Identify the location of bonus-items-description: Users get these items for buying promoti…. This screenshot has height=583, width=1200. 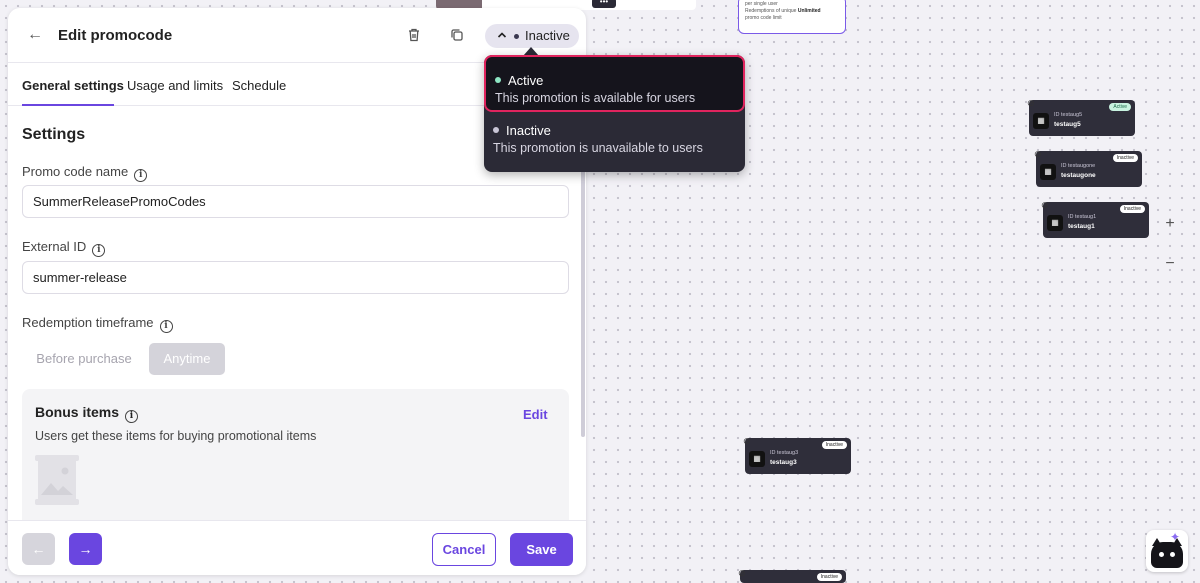
(176, 436).